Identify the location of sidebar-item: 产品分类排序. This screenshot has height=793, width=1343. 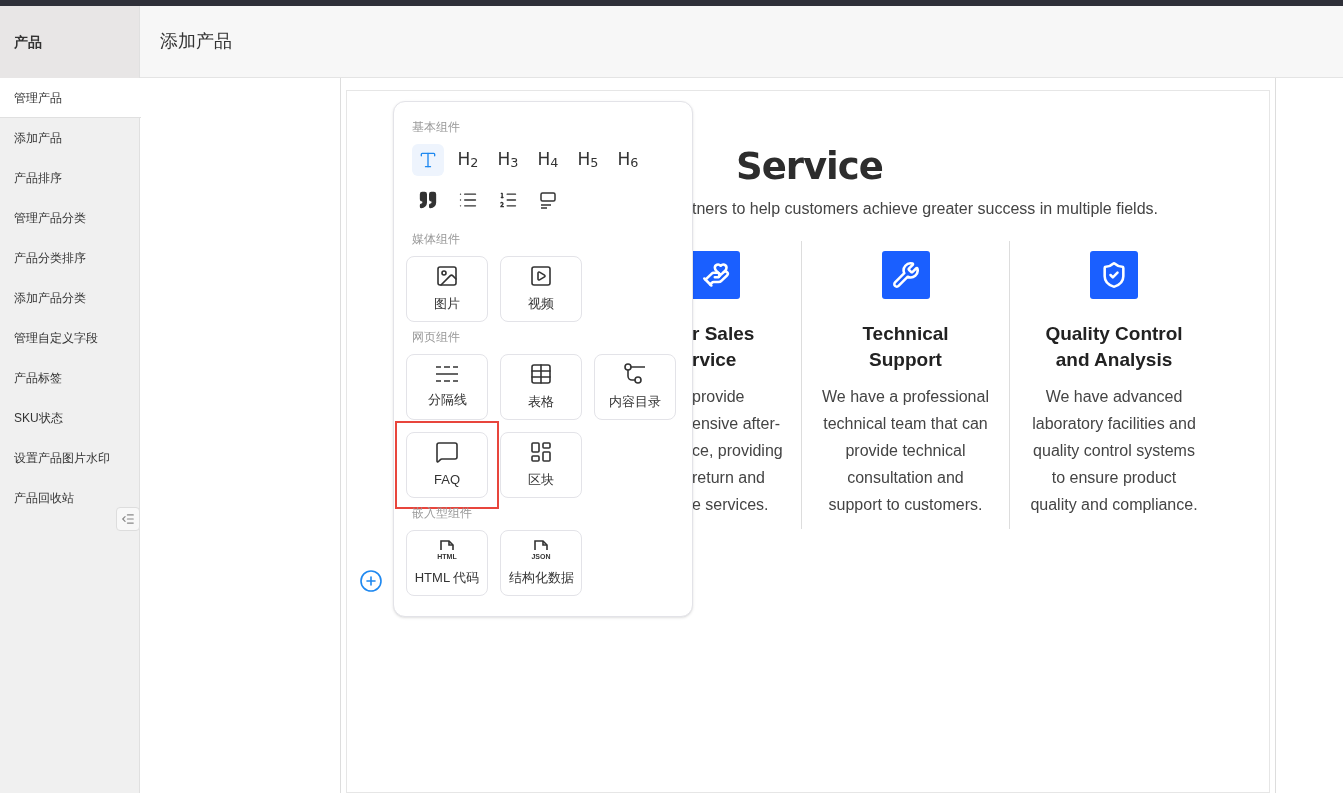
(69, 258).